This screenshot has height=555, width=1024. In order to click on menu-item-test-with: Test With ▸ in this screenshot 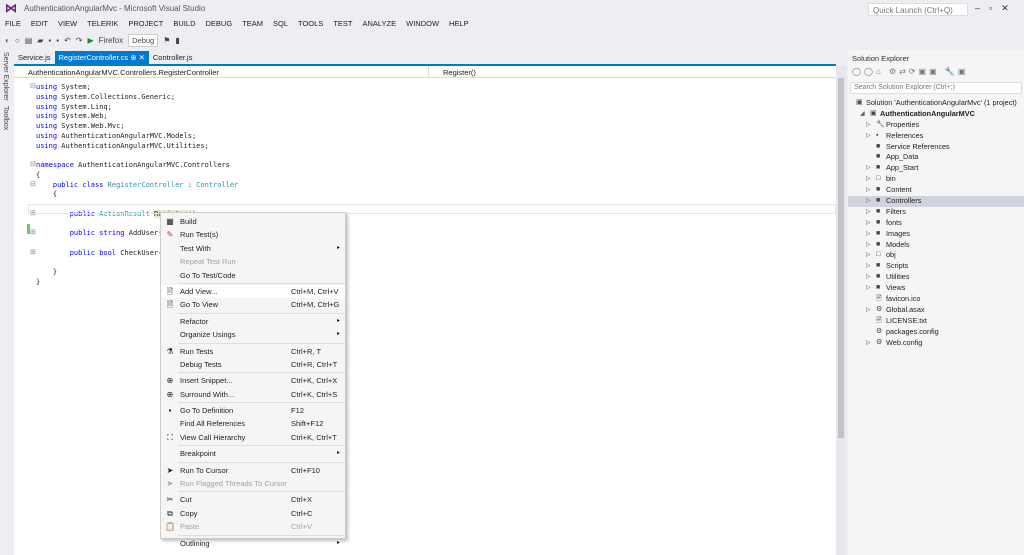, I will do `click(253, 248)`.